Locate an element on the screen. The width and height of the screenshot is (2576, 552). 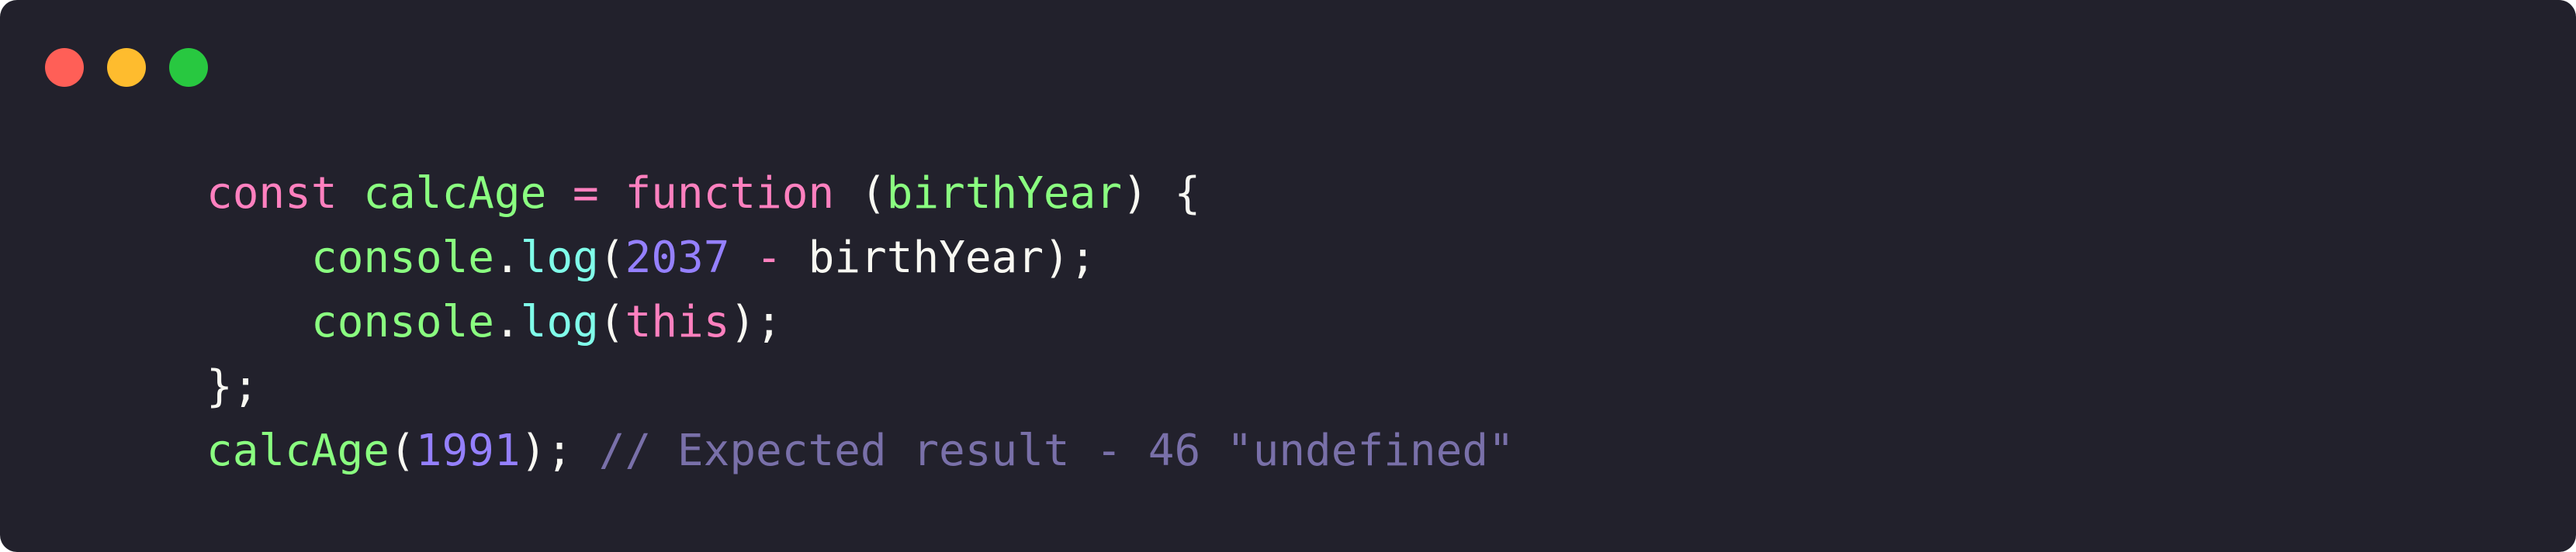
code-line-3: console.log(this); is located at coordinates (860, 322).